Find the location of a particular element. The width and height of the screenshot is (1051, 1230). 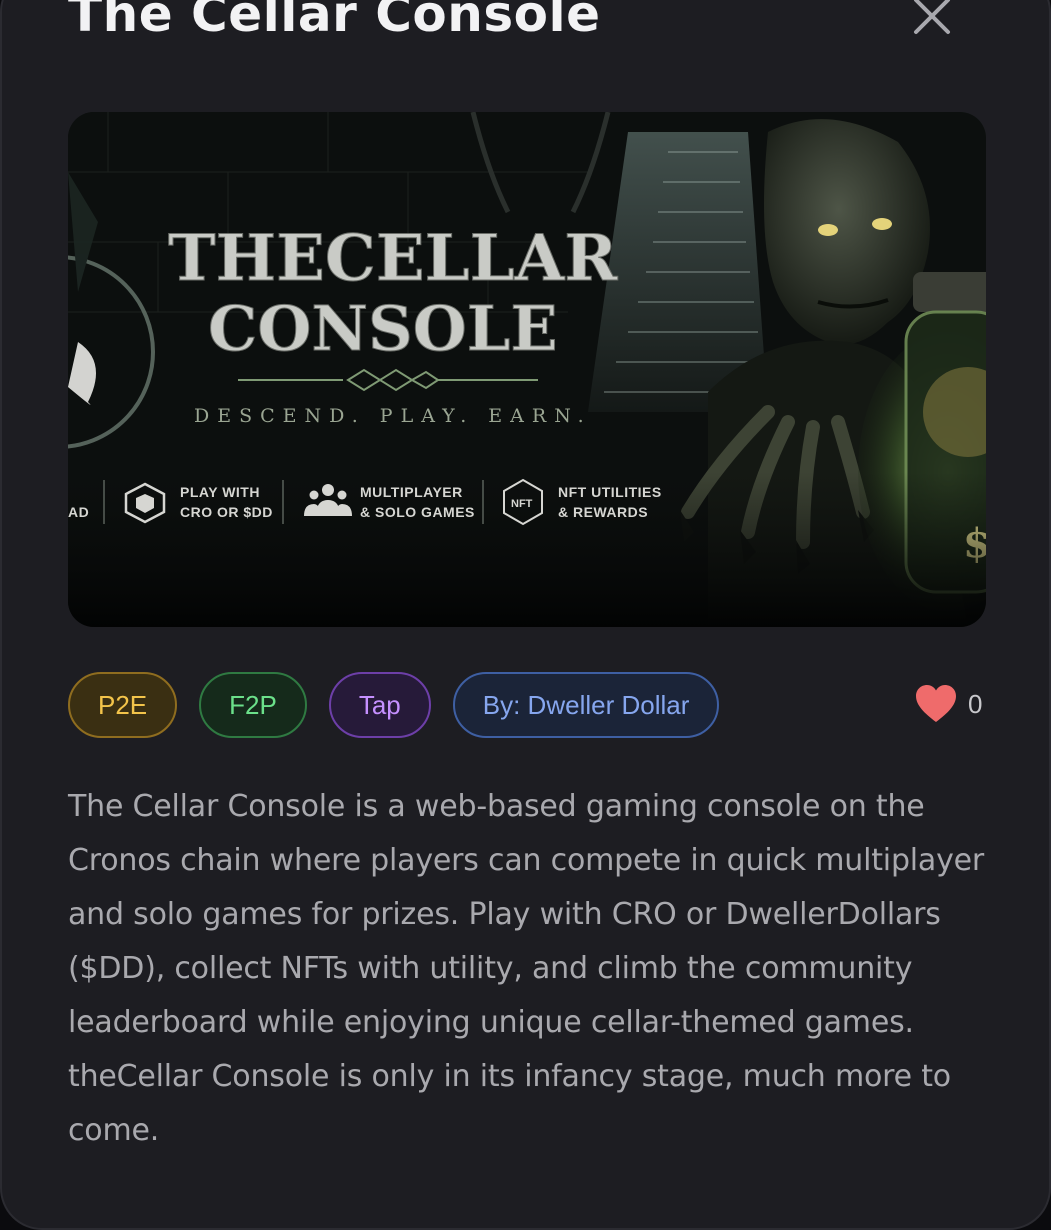

tag-list: P2E F2P Tap By: Dweller Dollar is located at coordinates (394, 705).